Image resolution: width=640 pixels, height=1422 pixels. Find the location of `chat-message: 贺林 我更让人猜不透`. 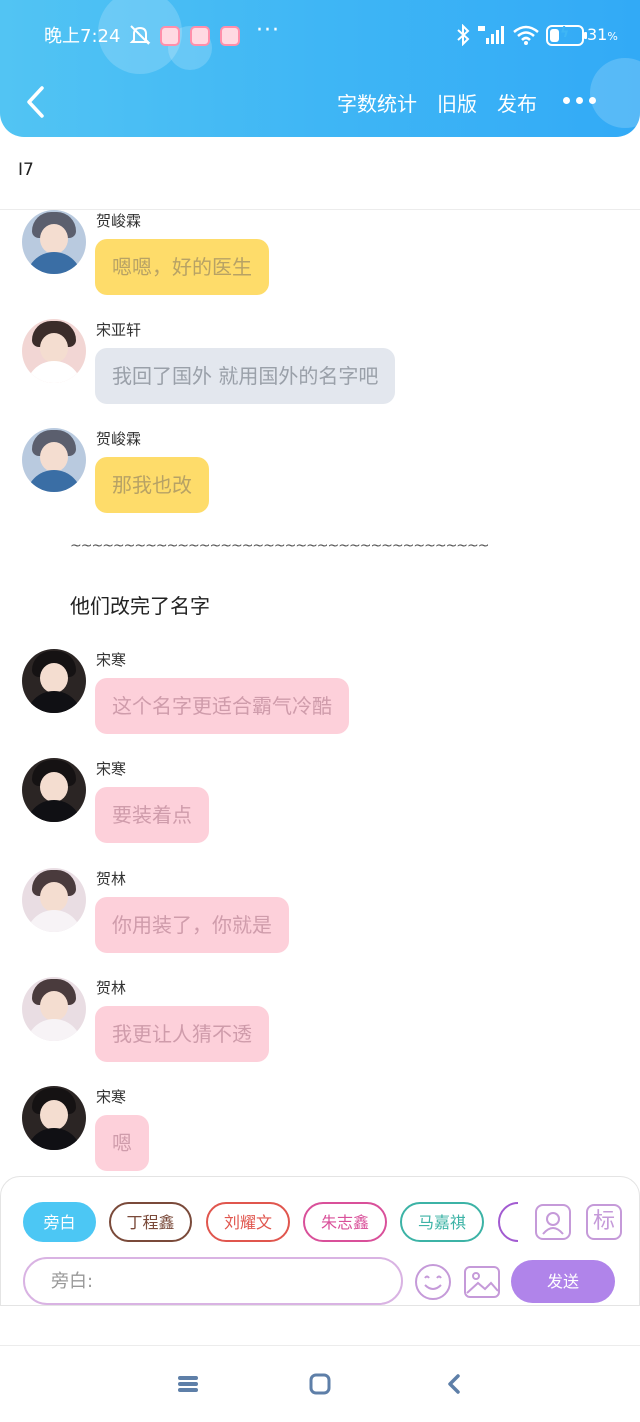

chat-message: 贺林 我更让人猜不透 is located at coordinates (320, 1027).